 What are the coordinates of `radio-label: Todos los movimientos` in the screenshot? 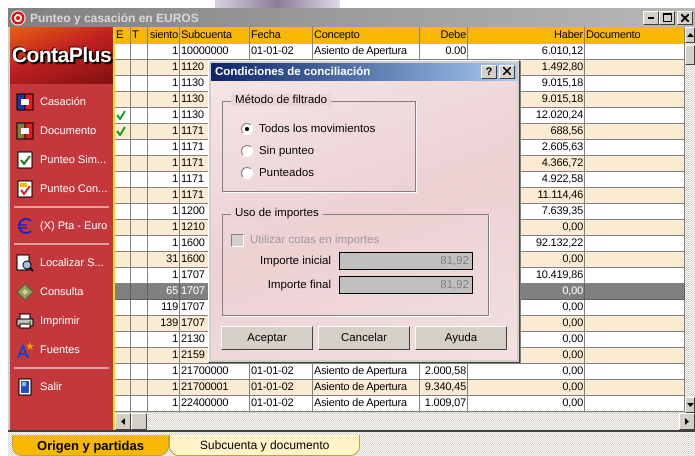 It's located at (317, 129).